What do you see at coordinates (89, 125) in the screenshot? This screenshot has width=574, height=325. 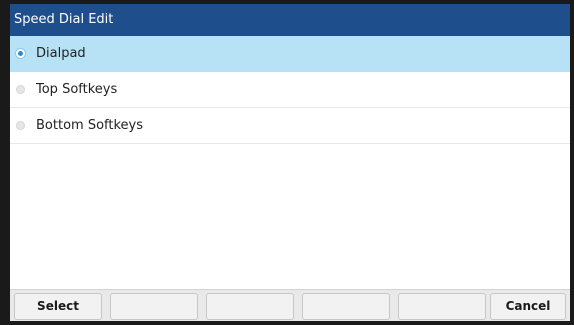 I see `option-label: Bottom Softkeys` at bounding box center [89, 125].